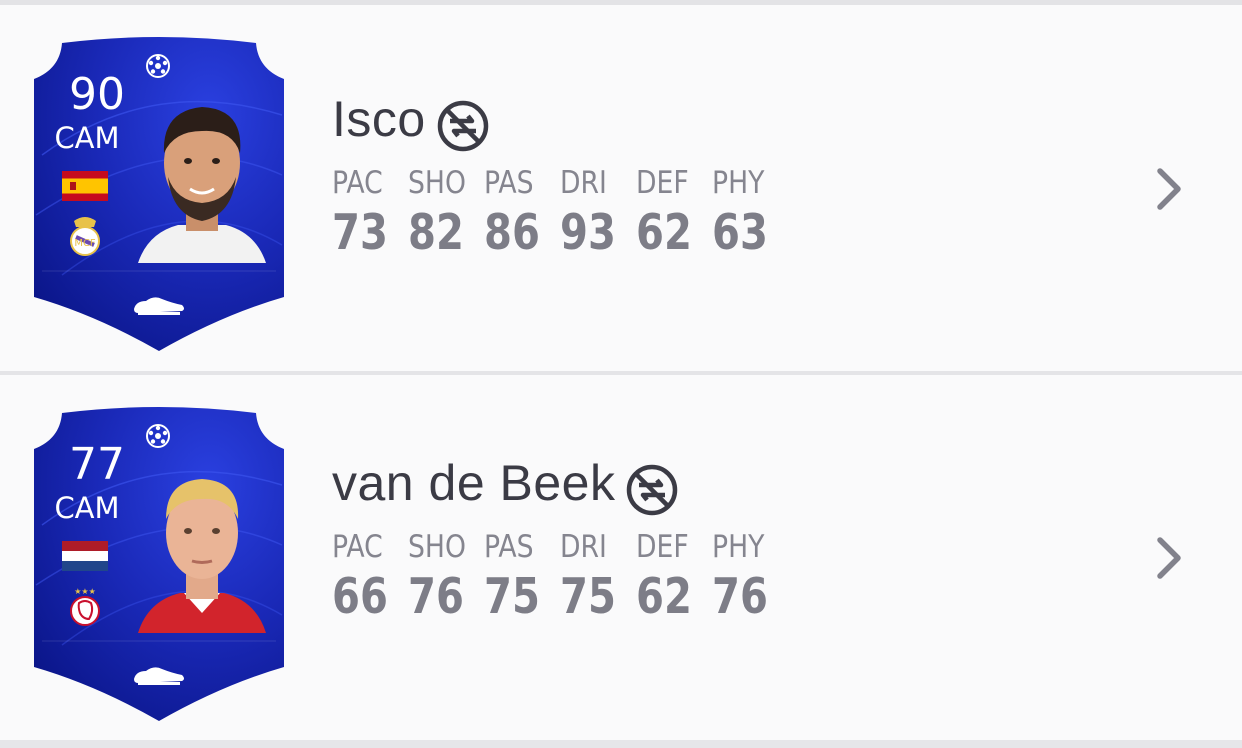 The width and height of the screenshot is (1242, 748). What do you see at coordinates (85, 243) in the screenshot?
I see `svg-text: MCF` at bounding box center [85, 243].